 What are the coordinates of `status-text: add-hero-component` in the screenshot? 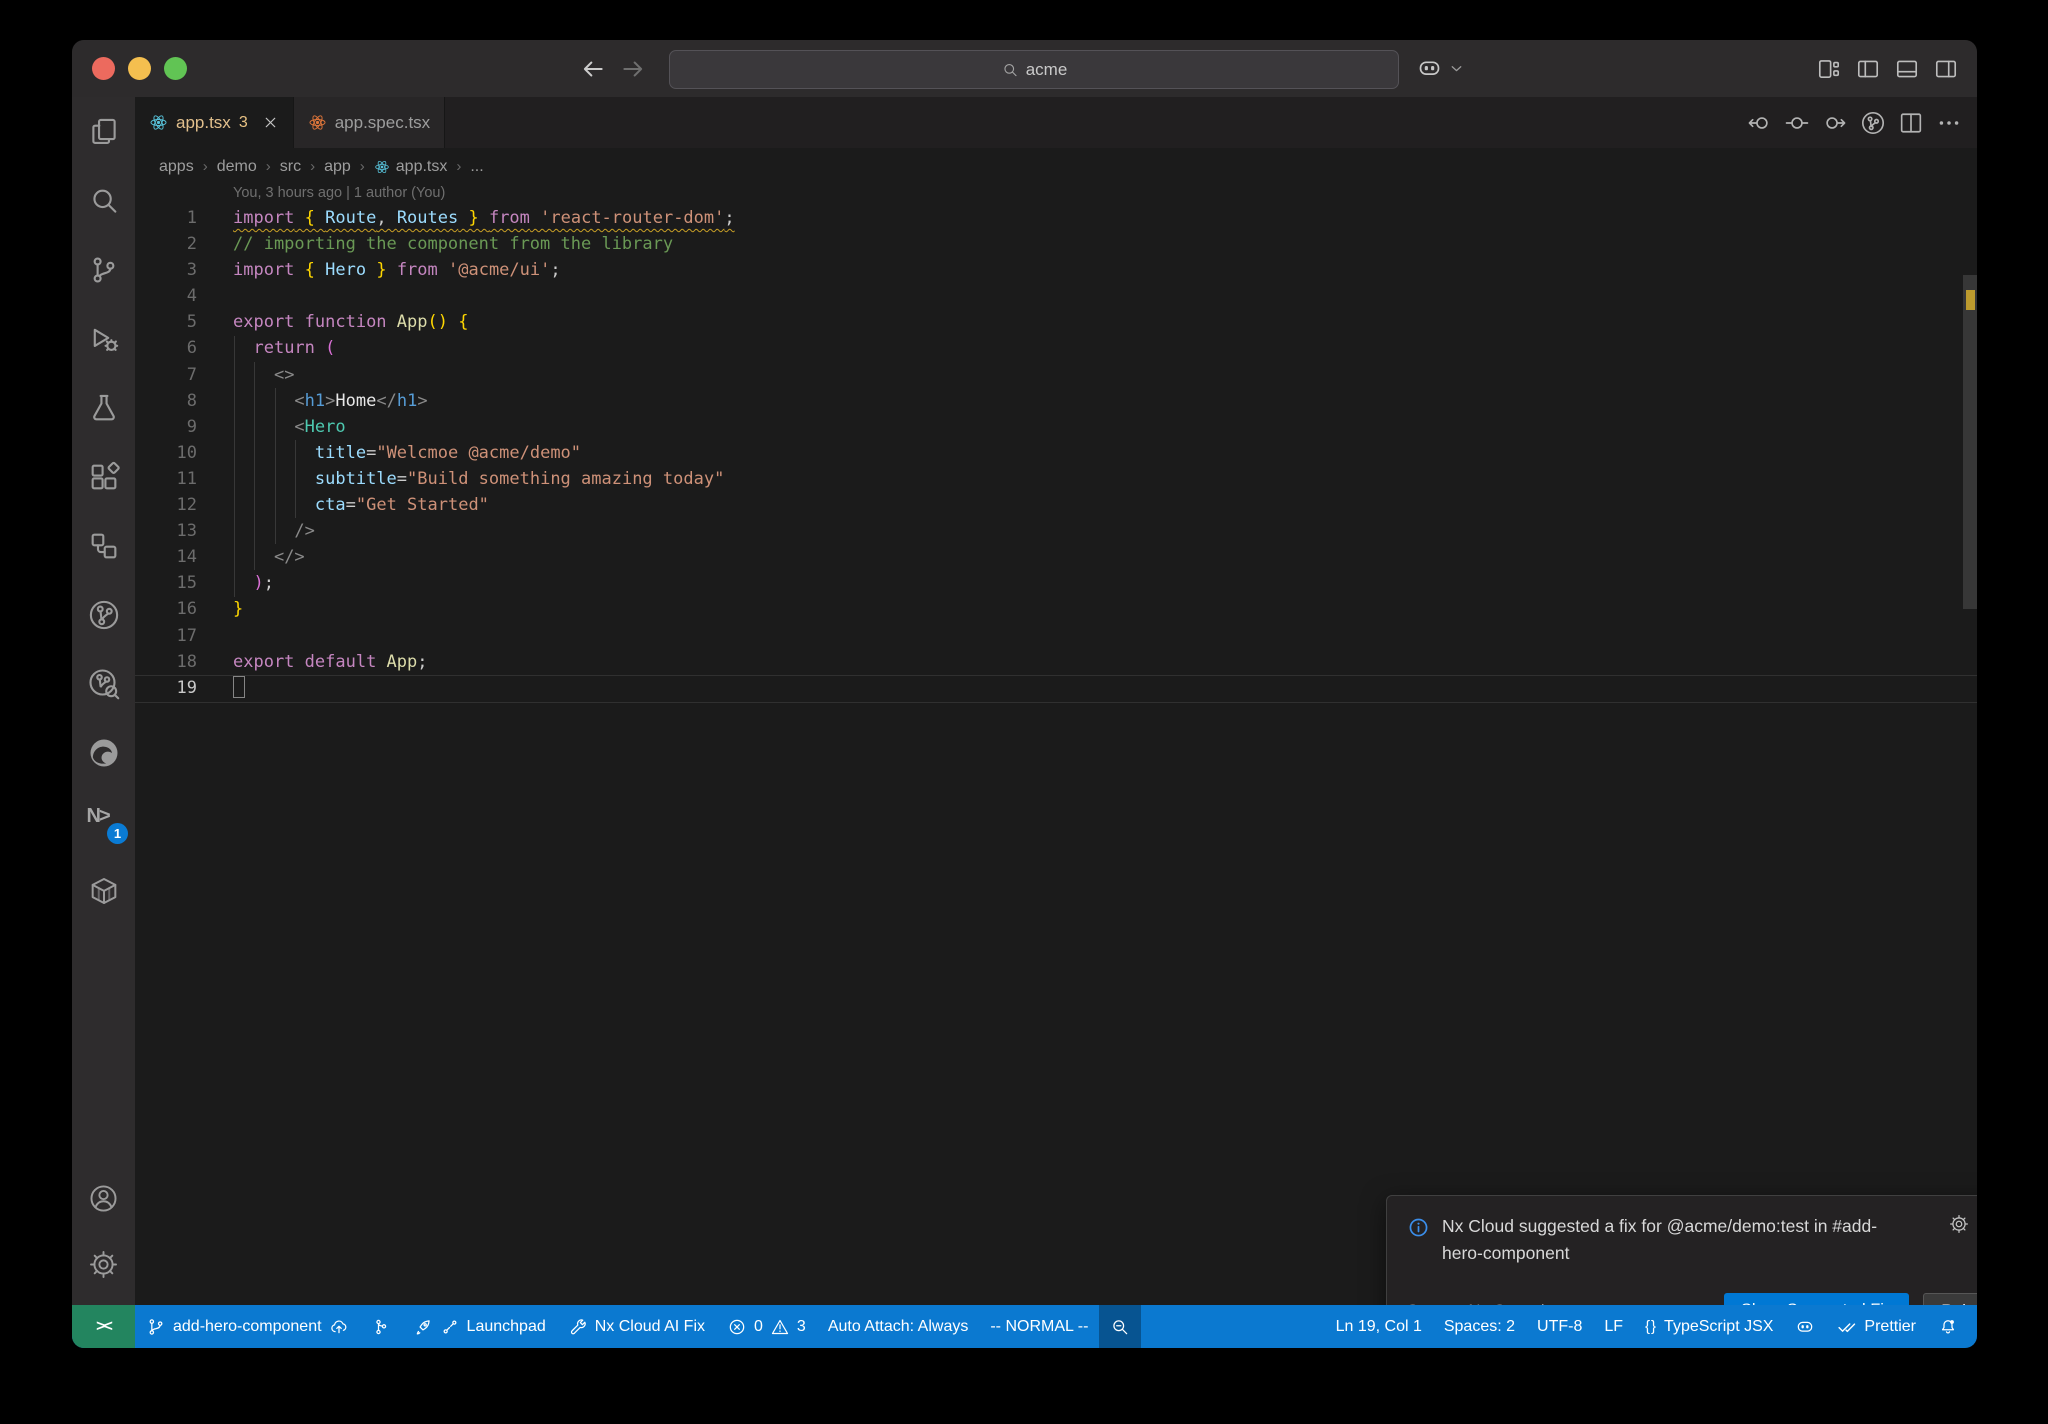 It's located at (247, 1326).